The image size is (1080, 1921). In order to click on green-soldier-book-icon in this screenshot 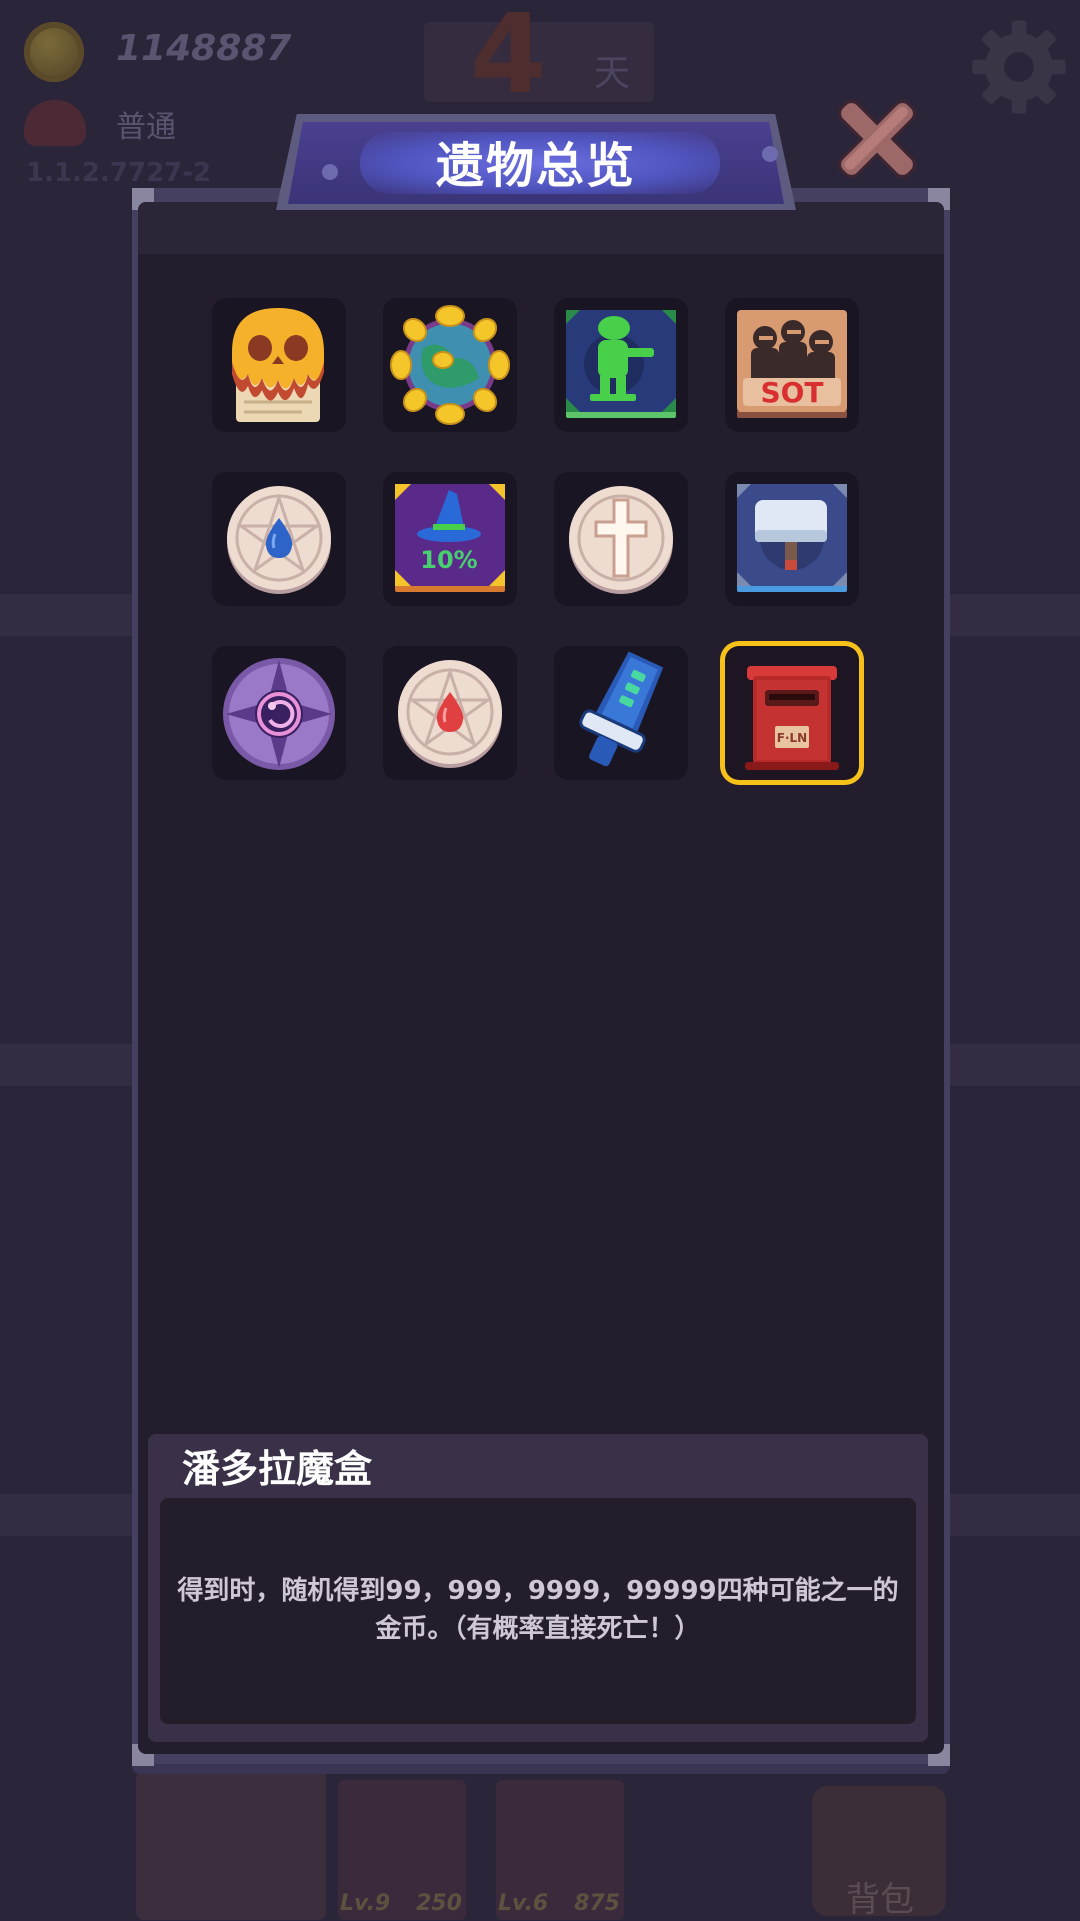, I will do `click(621, 364)`.